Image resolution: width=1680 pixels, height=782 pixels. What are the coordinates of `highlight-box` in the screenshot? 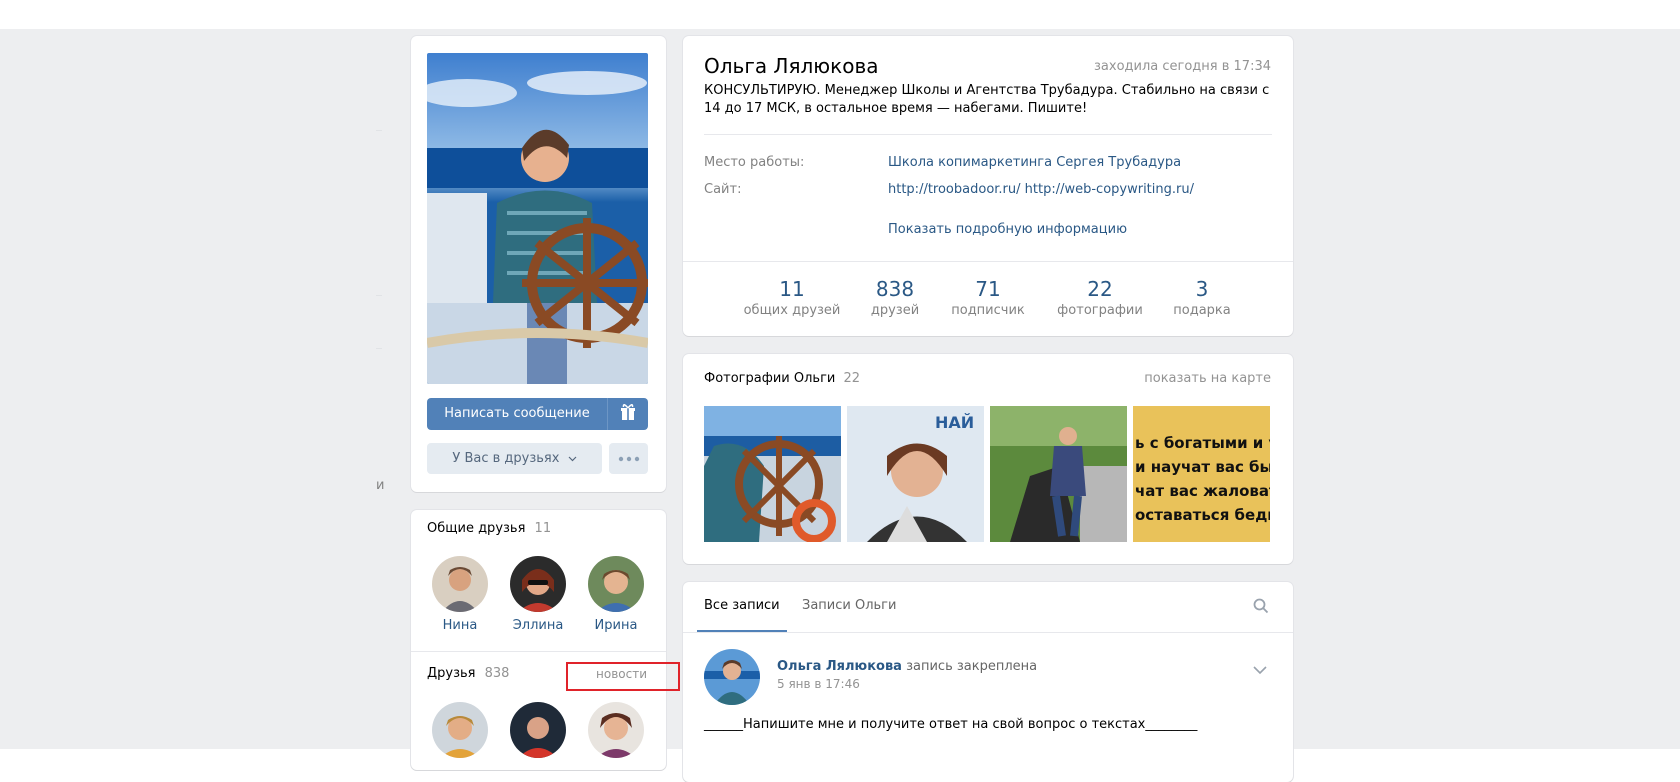 It's located at (623, 676).